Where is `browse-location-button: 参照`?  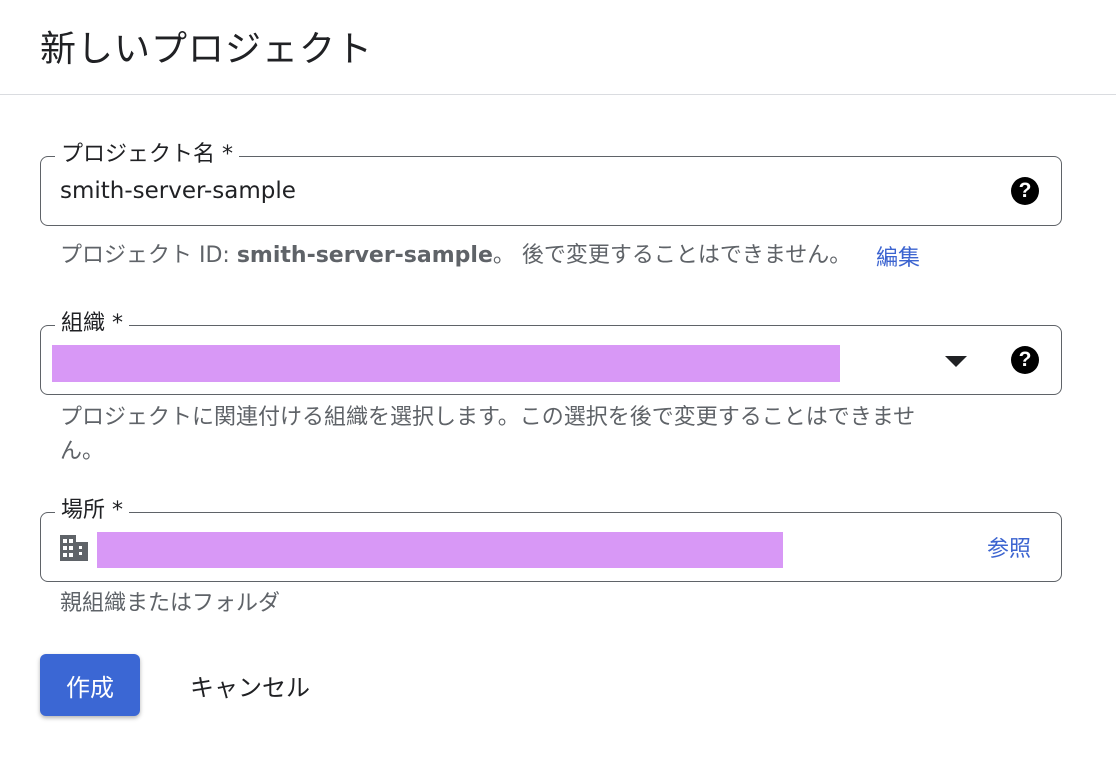 browse-location-button: 参照 is located at coordinates (1009, 547).